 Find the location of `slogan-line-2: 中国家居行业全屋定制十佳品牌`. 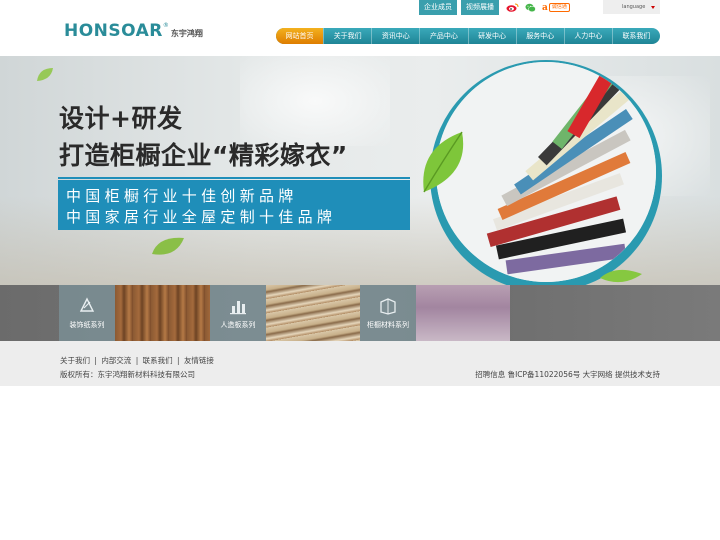

slogan-line-2: 中国家居行业全屋定制十佳品牌 is located at coordinates (201, 217).